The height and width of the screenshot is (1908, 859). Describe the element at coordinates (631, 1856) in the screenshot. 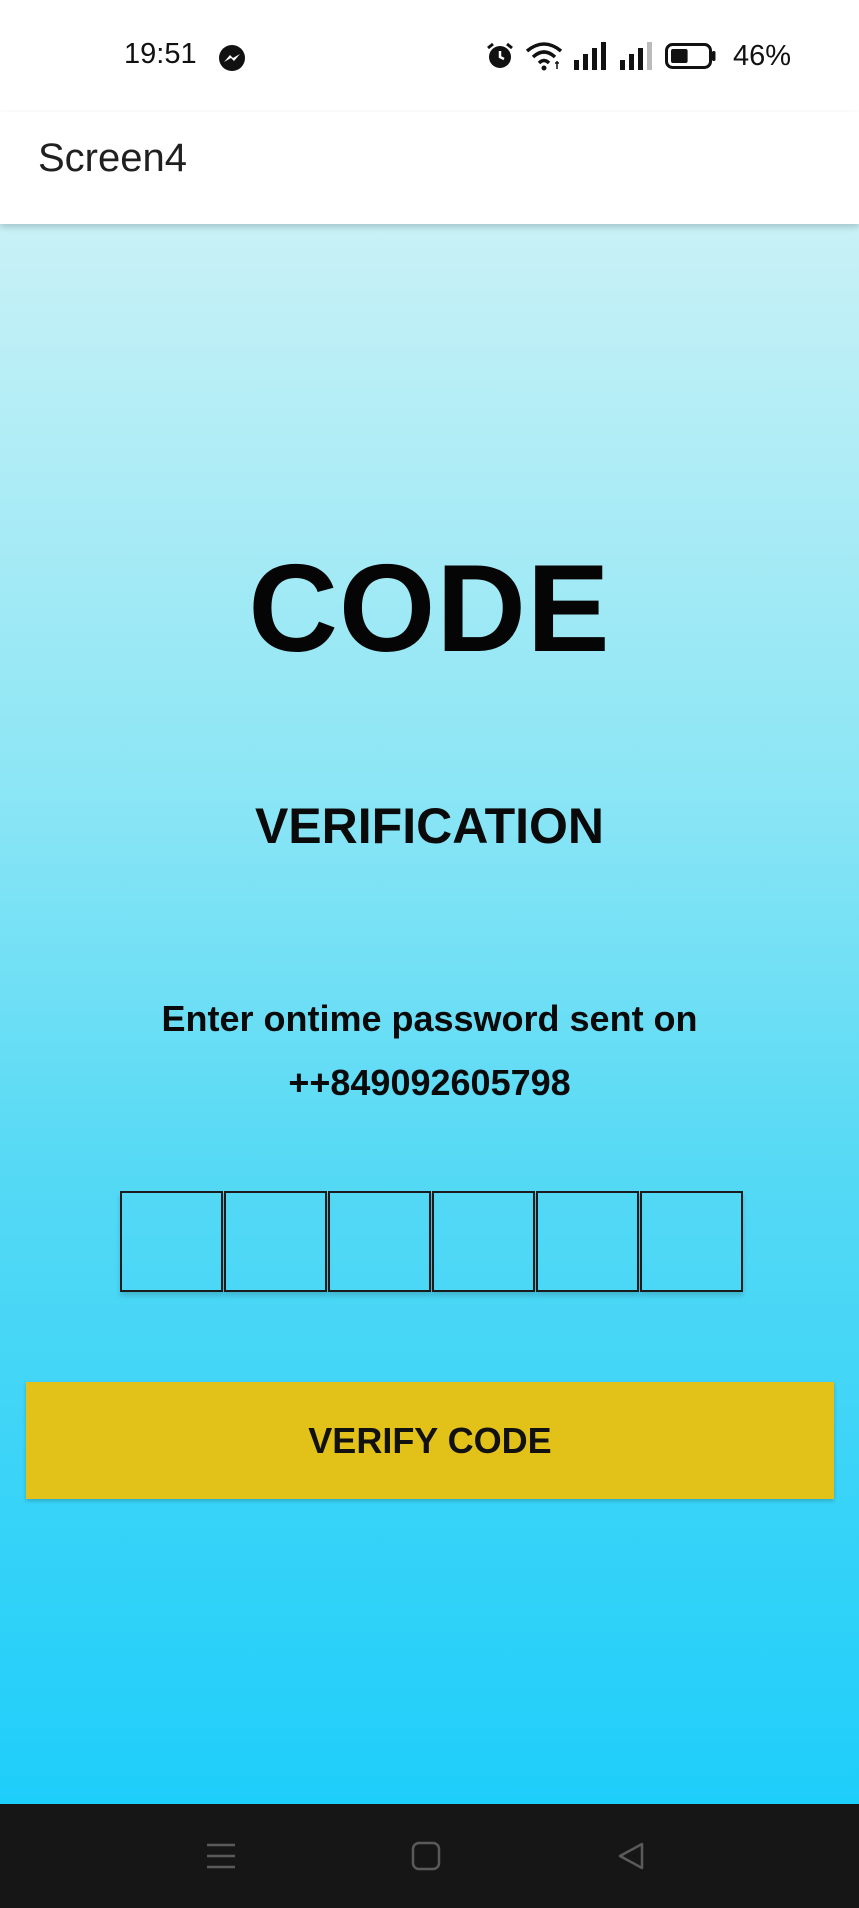

I see `back-icon` at that location.